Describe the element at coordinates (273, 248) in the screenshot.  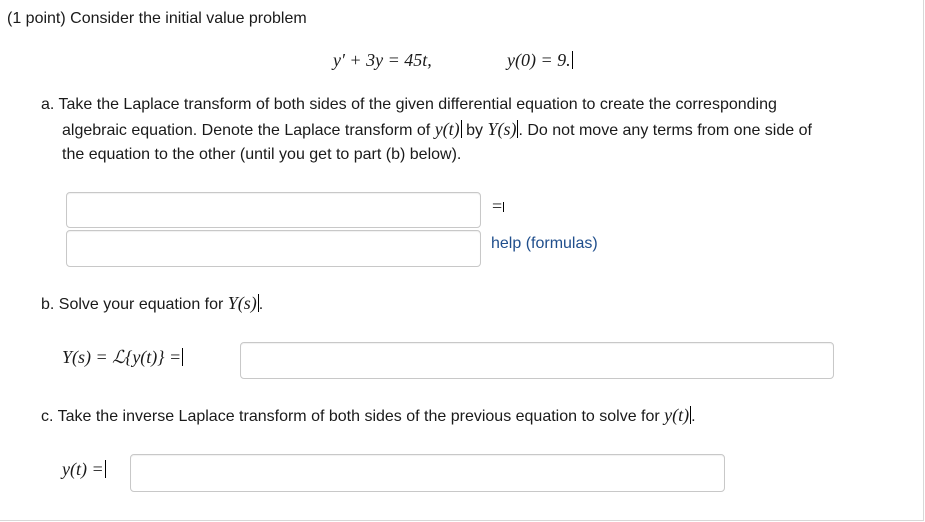
I see `laplace-rhs-input` at that location.